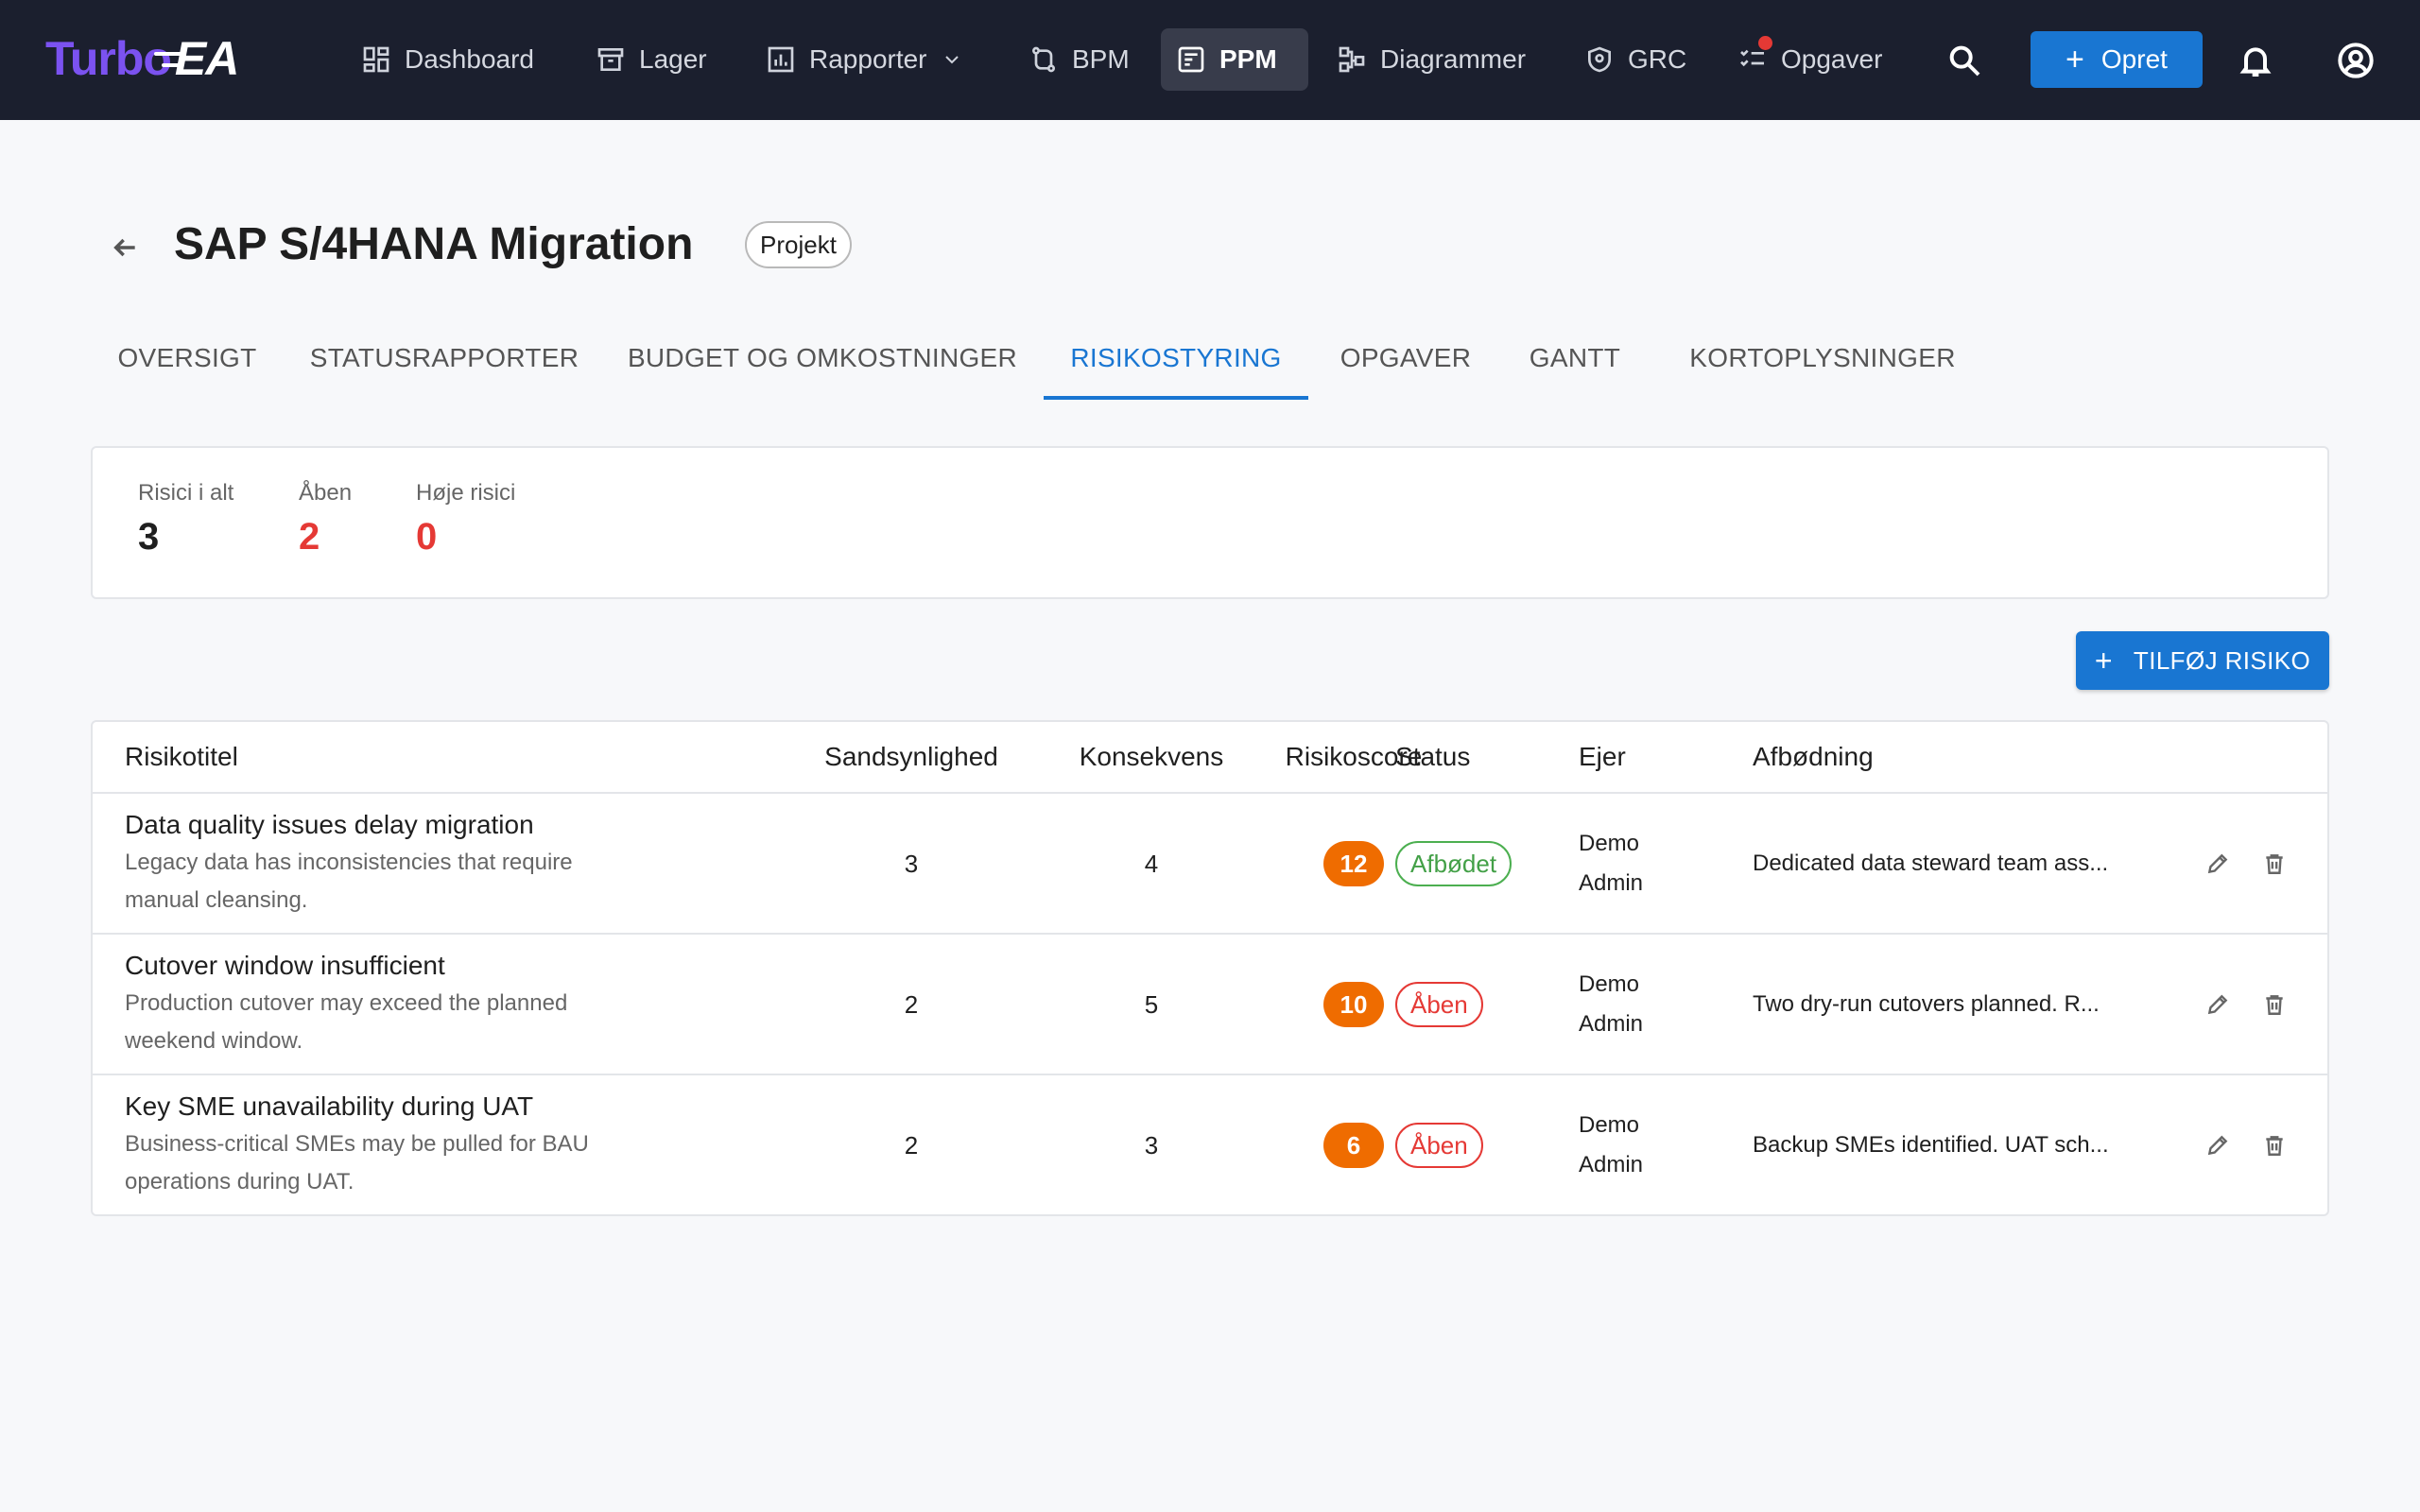 The image size is (2420, 1512). I want to click on bell-icon, so click(2255, 62).